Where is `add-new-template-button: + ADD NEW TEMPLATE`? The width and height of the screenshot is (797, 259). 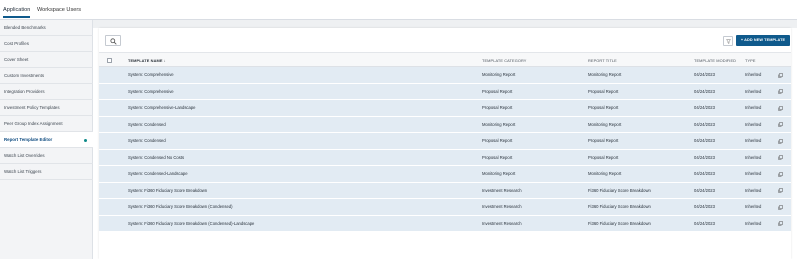
add-new-template-button: + ADD NEW TEMPLATE is located at coordinates (763, 40).